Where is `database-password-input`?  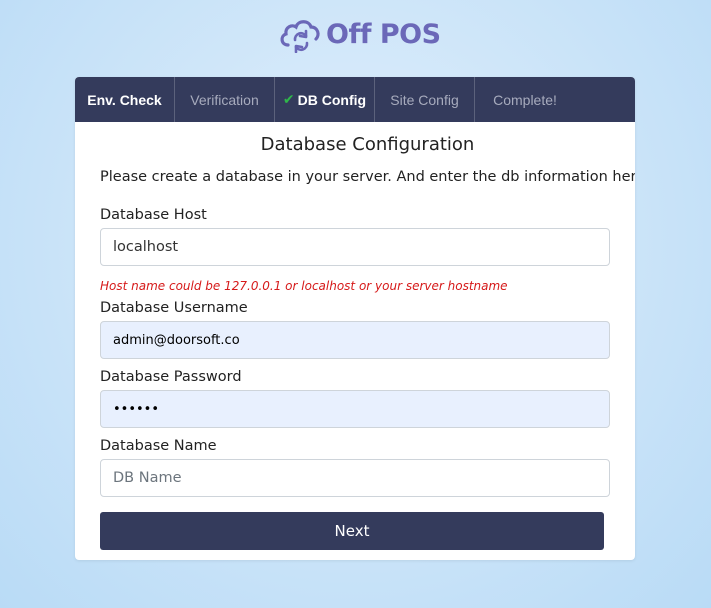 database-password-input is located at coordinates (355, 409).